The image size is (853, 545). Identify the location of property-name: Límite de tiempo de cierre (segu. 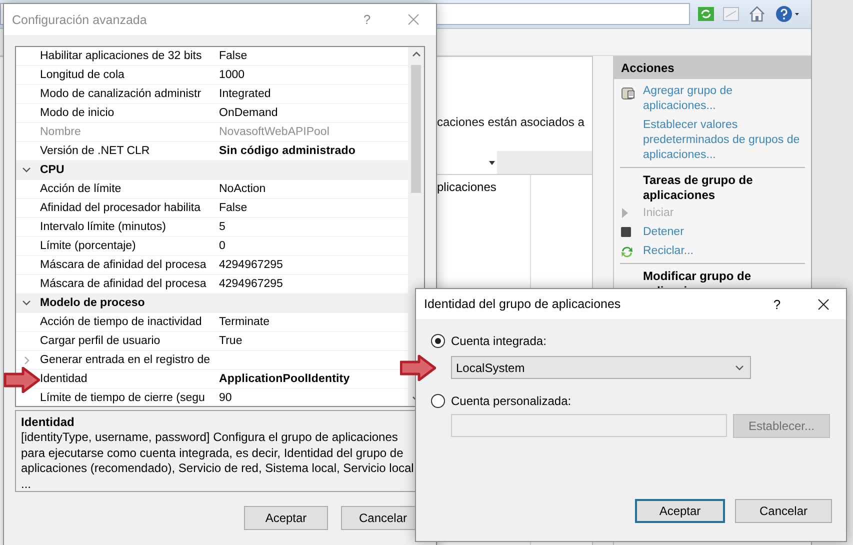
(127, 398).